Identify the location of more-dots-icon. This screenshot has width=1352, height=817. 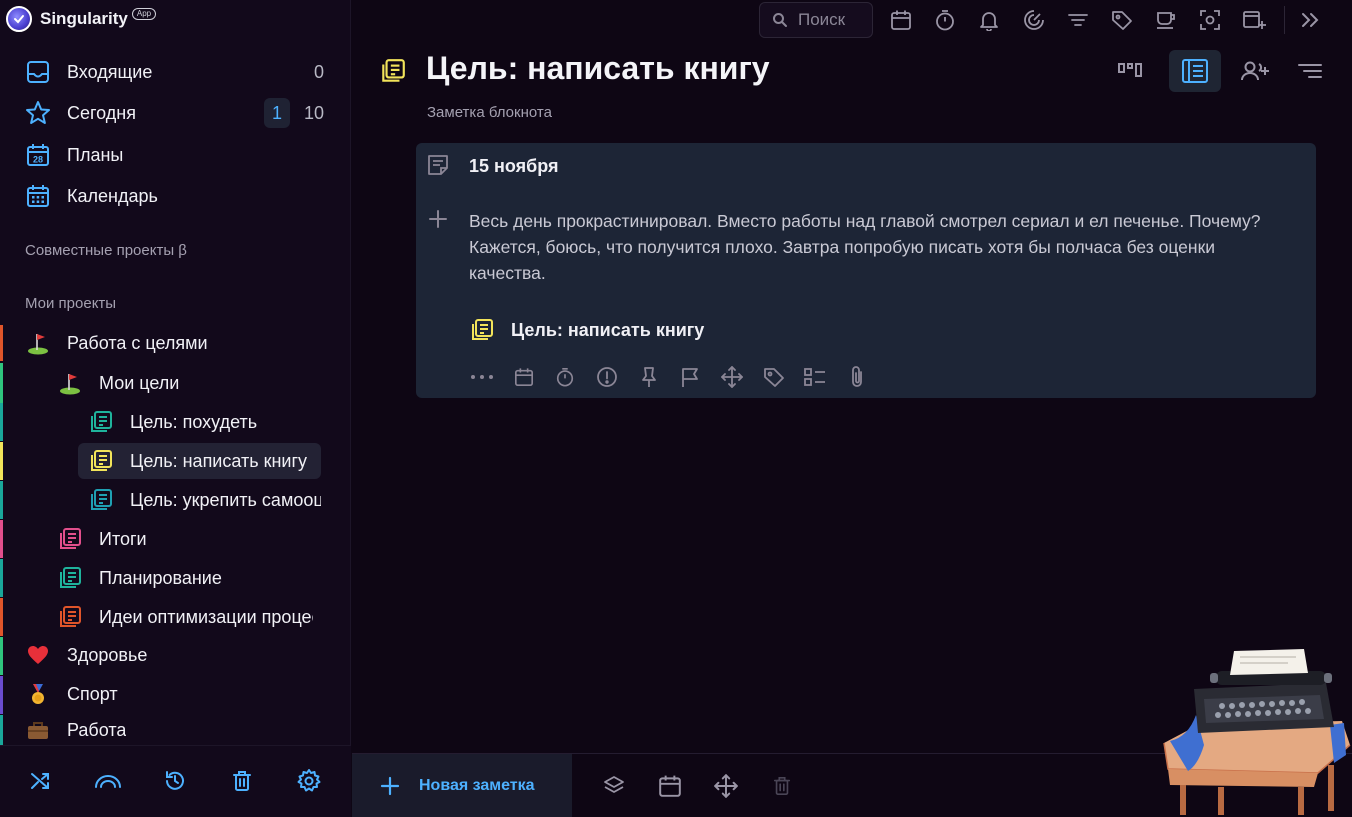
(482, 377).